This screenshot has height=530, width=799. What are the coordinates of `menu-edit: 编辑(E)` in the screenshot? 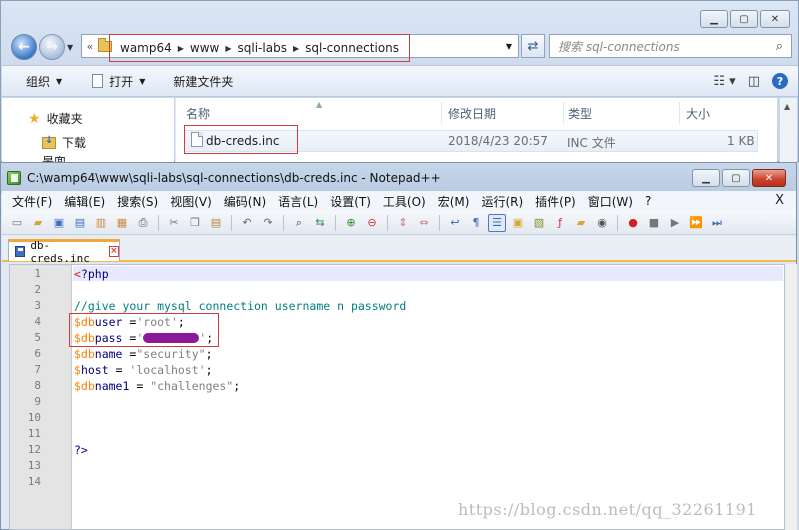 It's located at (84, 201).